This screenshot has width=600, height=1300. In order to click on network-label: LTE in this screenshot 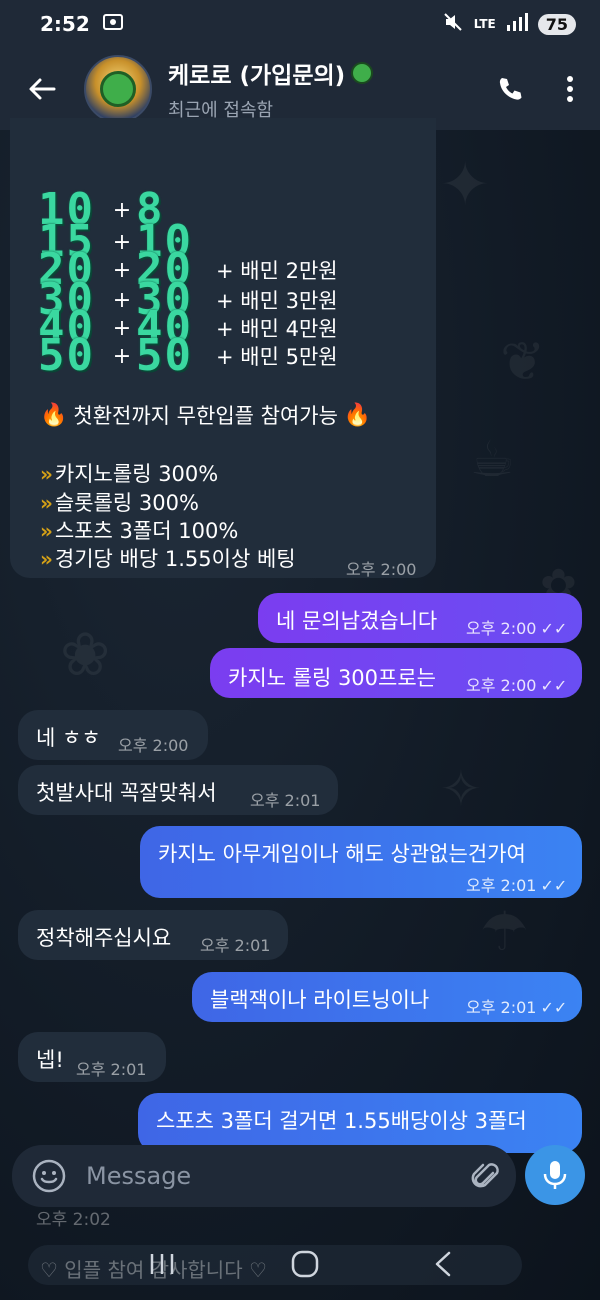, I will do `click(484, 24)`.